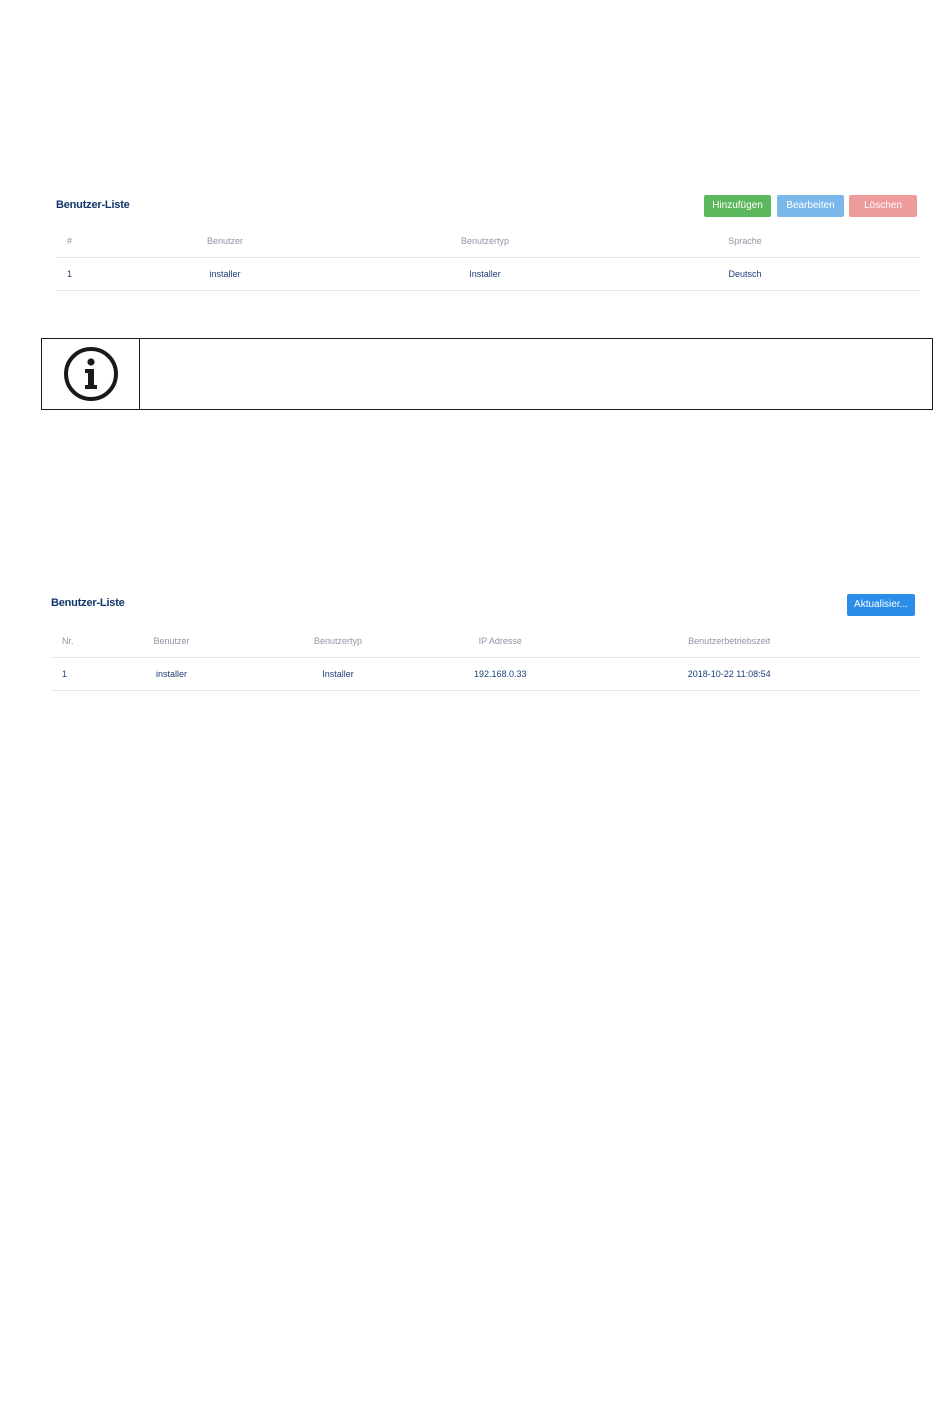  What do you see at coordinates (847, 274) in the screenshot?
I see `cell-spacer` at bounding box center [847, 274].